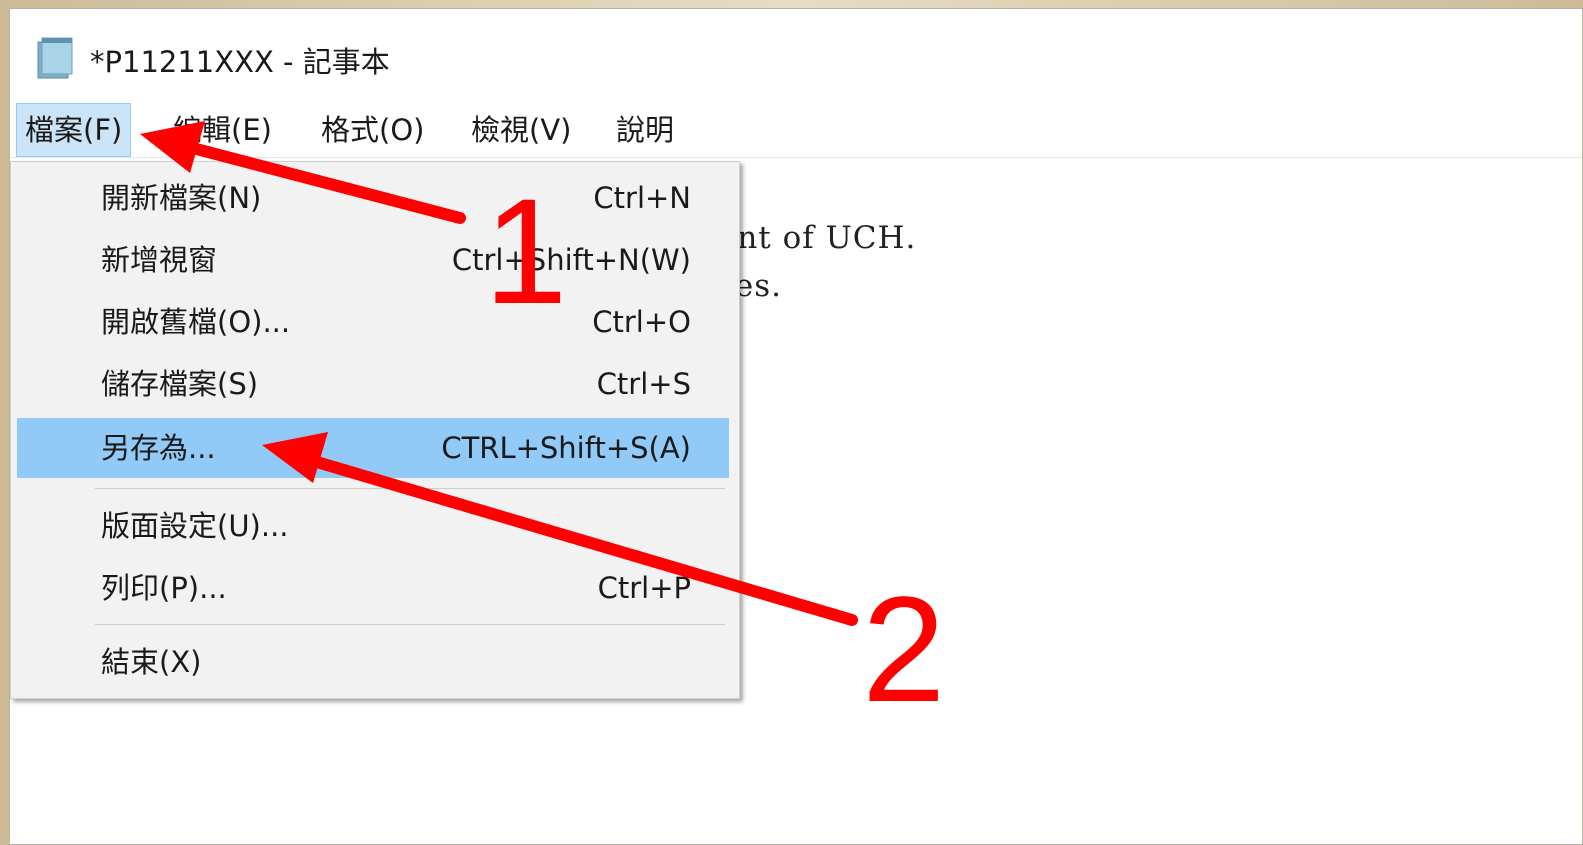 Image resolution: width=1583 pixels, height=845 pixels. I want to click on menu-bar: 檔案(F) 編輯(E) 格式(O) 檢視(V) 說明, so click(796, 130).